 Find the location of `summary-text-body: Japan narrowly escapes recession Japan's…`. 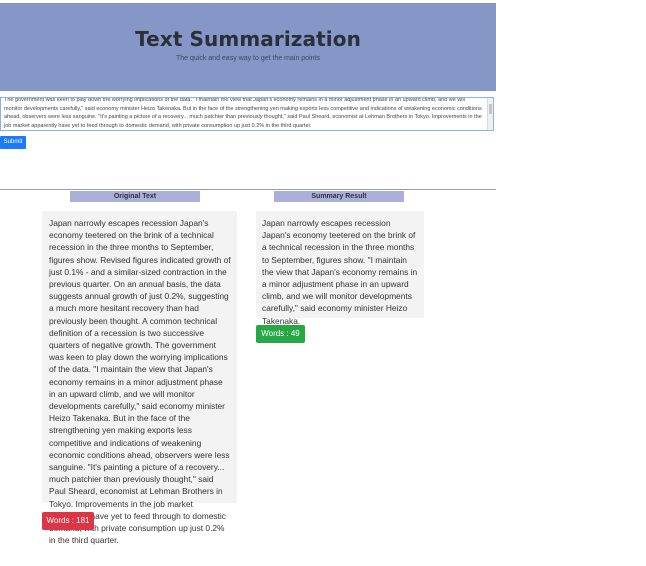

summary-text-body: Japan narrowly escapes recession Japan's… is located at coordinates (340, 272).